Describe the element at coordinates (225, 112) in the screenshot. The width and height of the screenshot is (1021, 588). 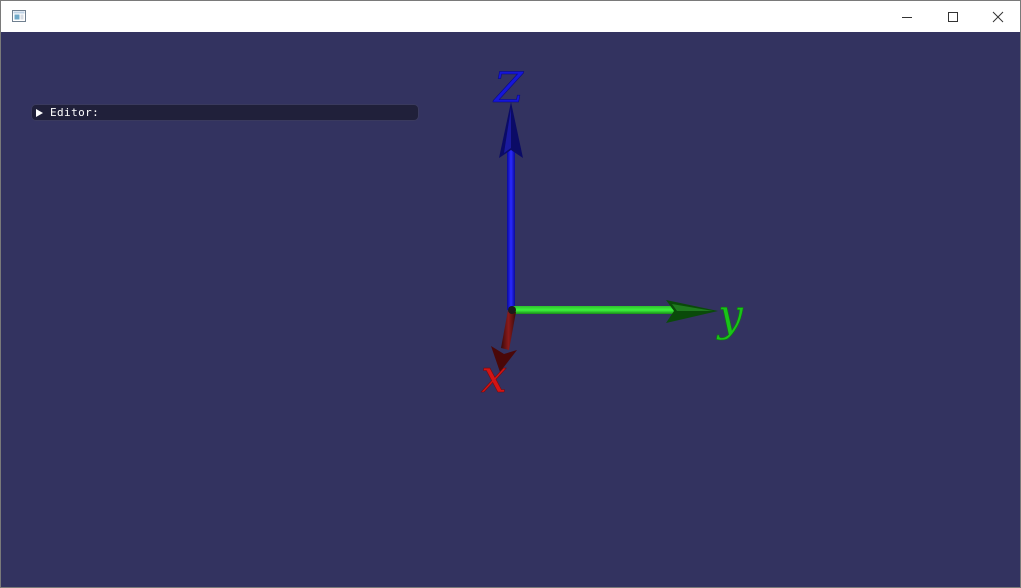
I see `editor-collapsing-header: Editor:` at that location.